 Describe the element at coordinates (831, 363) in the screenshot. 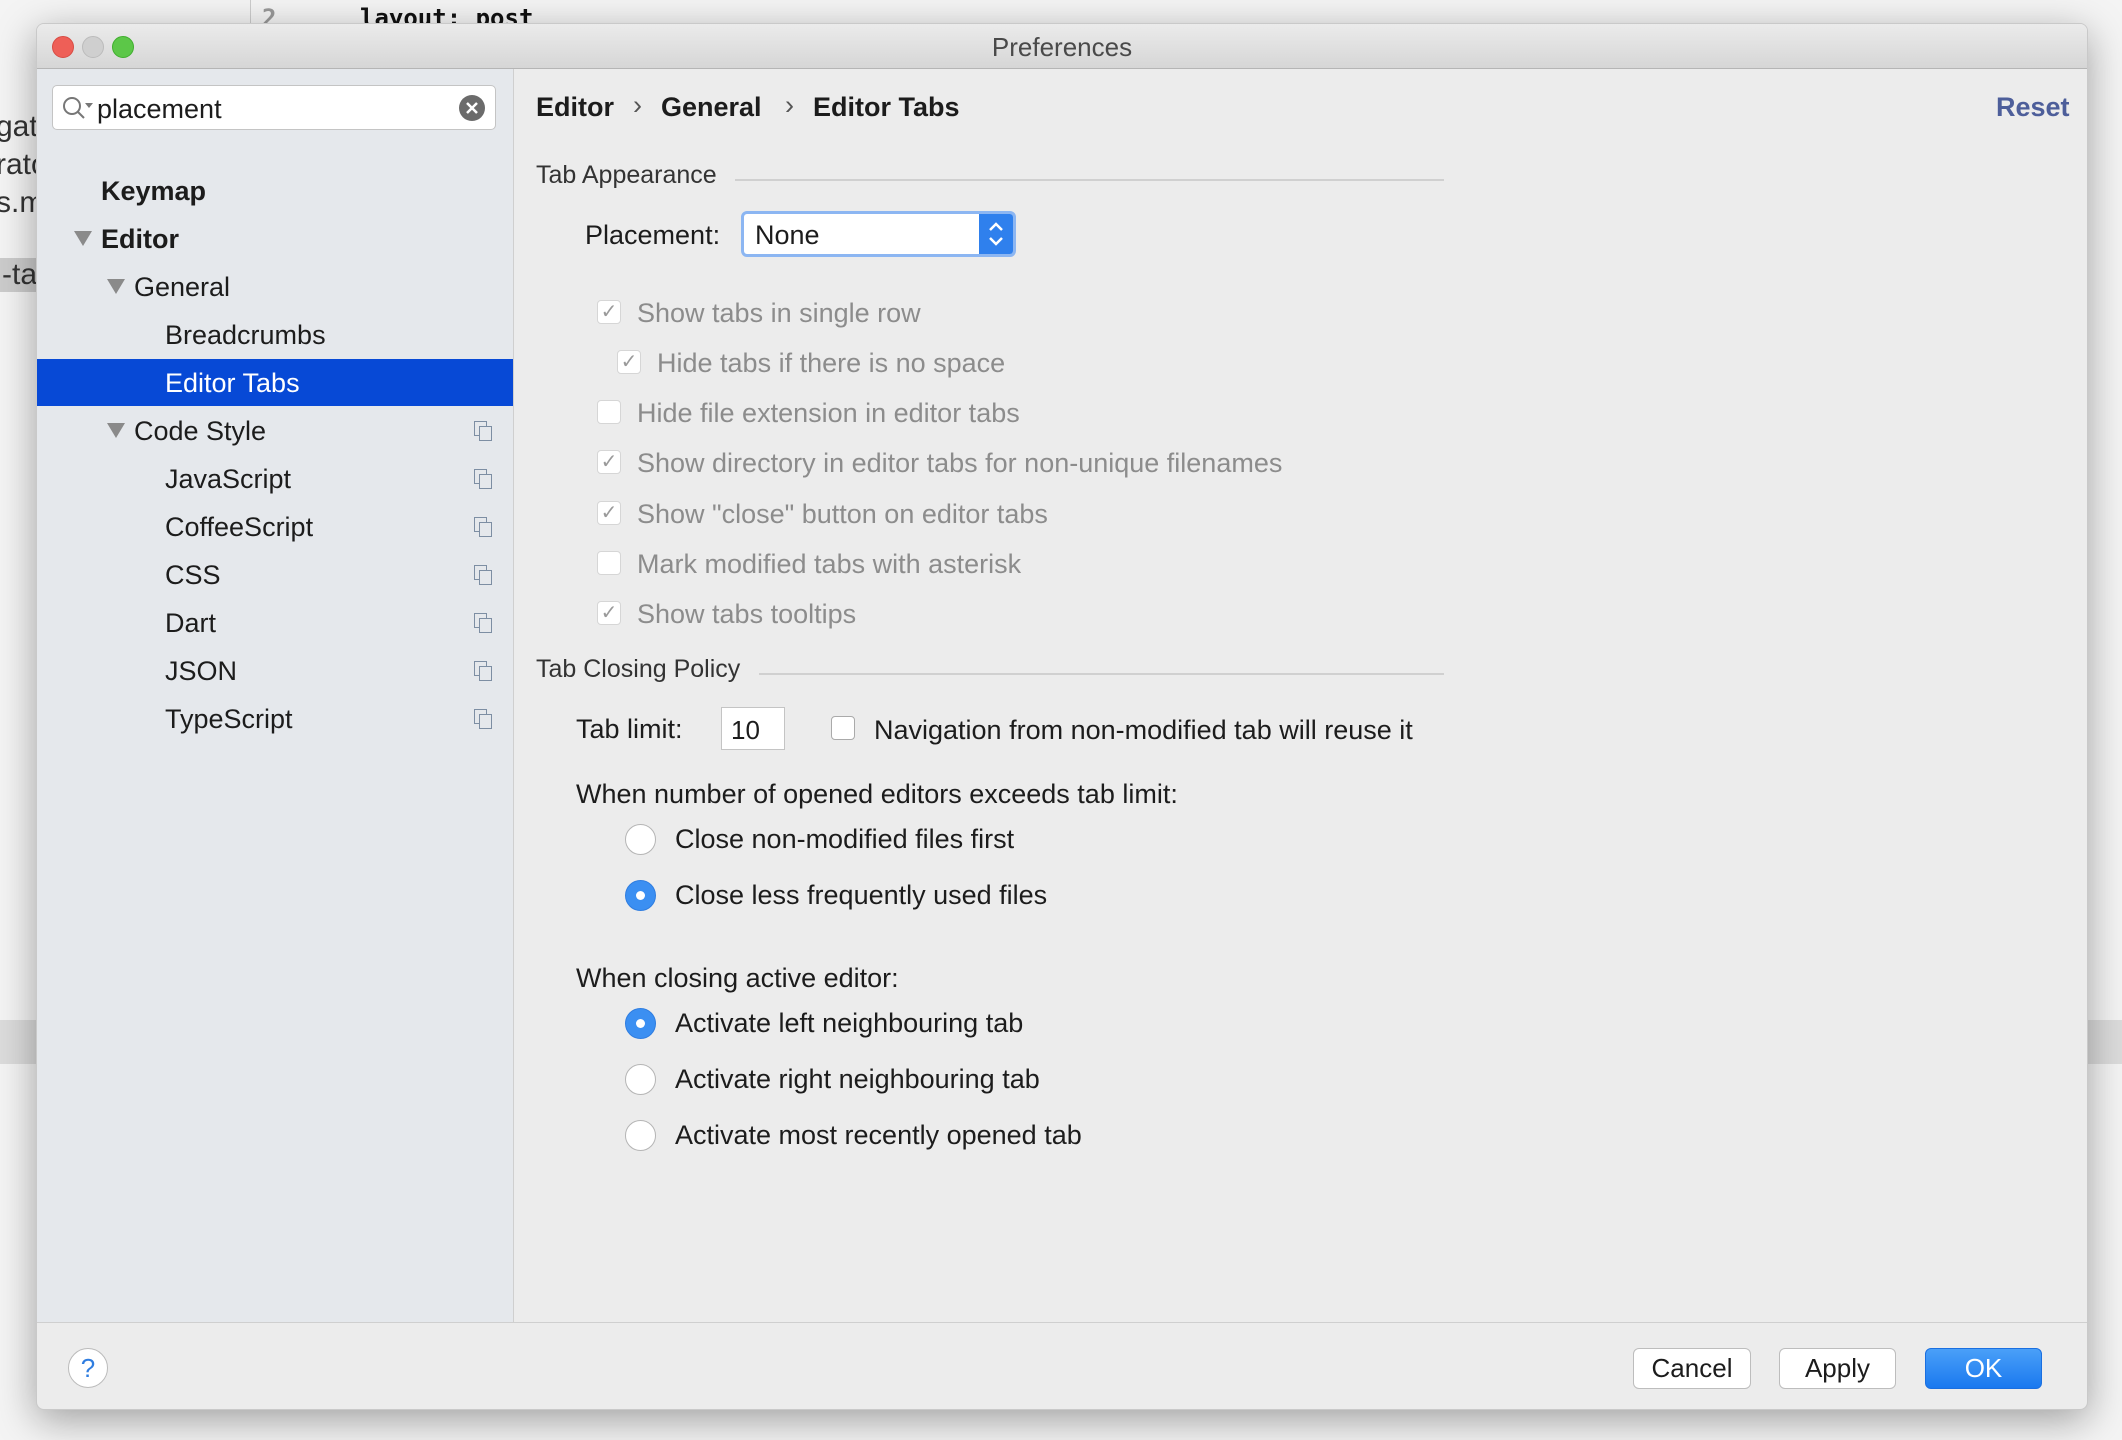

I see `checkbox-label: Hide tabs if there is no space` at that location.